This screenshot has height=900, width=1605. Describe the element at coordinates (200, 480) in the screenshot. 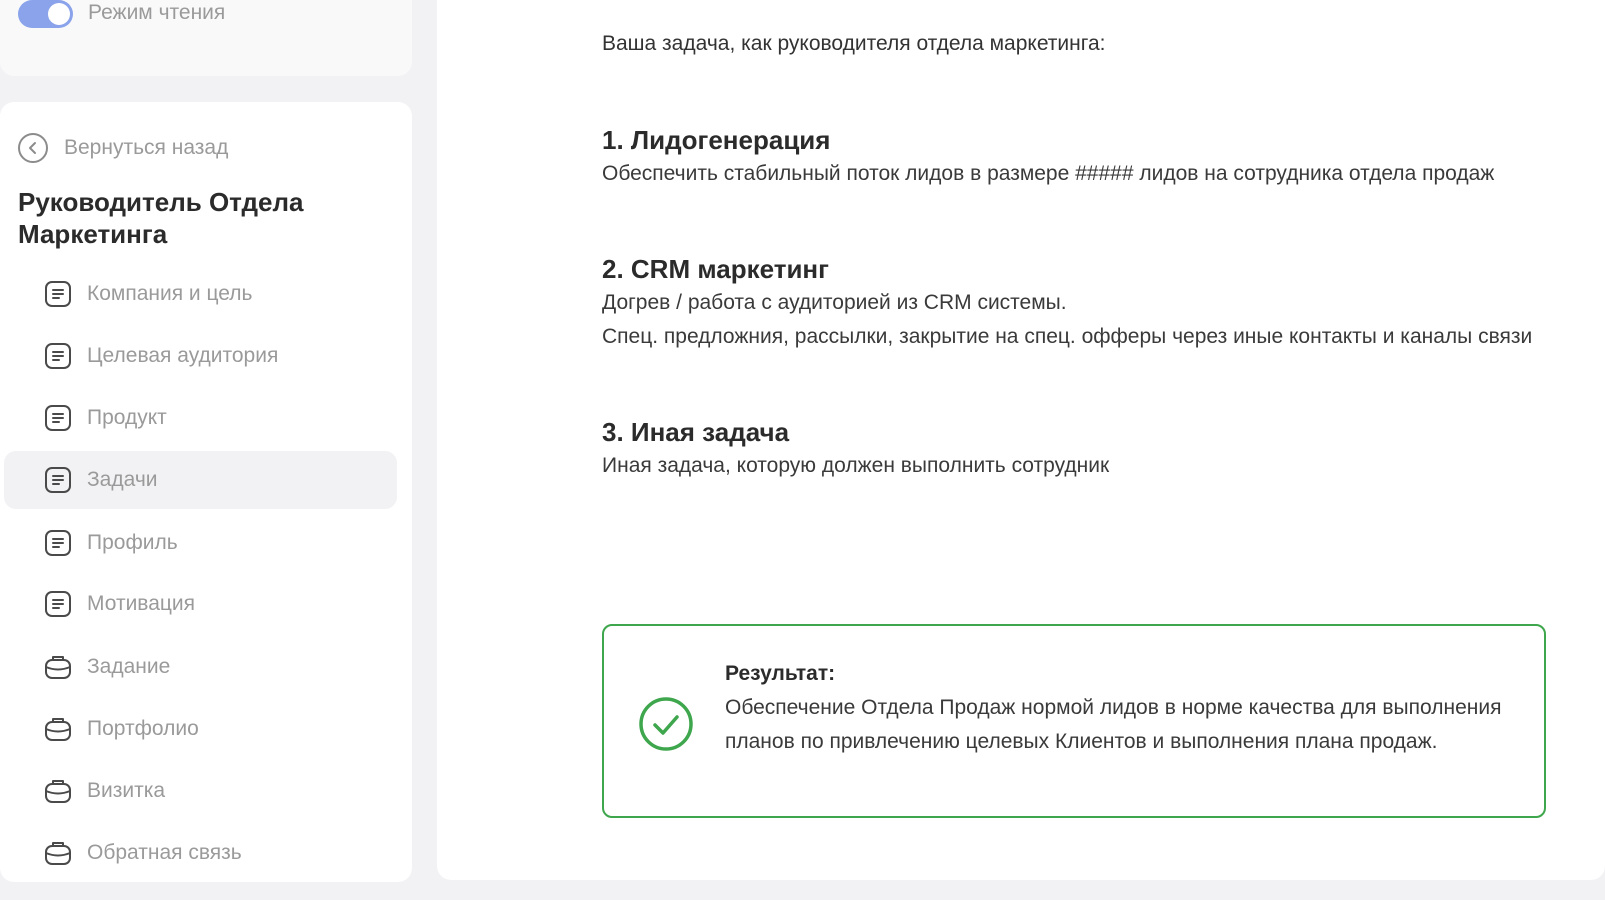

I see `sidebar-item-tasks: Задачи` at that location.